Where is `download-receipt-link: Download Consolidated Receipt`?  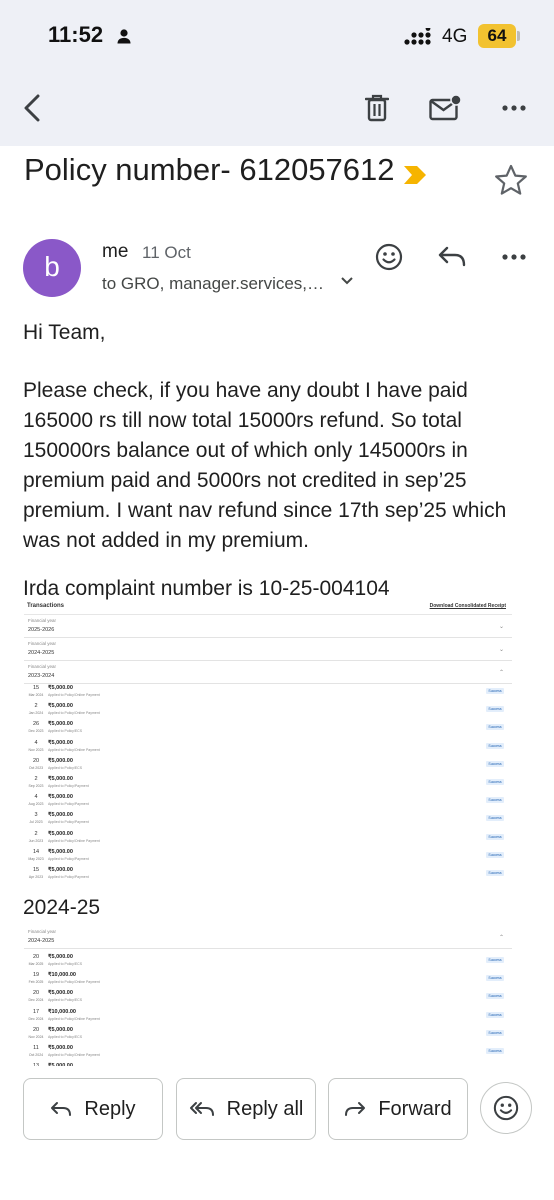
download-receipt-link: Download Consolidated Receipt is located at coordinates (467, 606).